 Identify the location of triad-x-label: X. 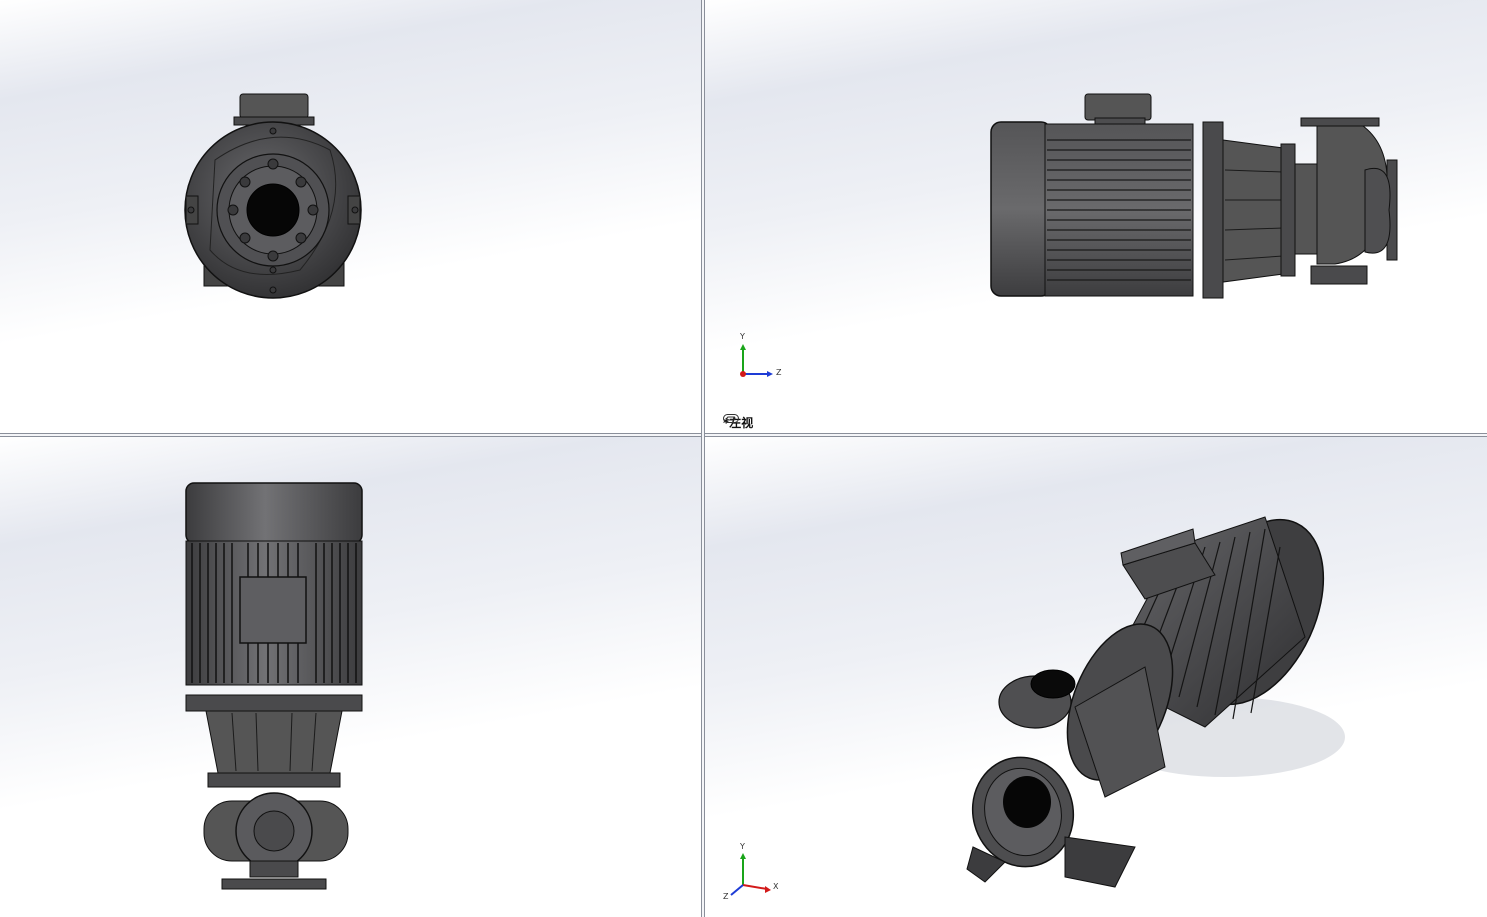
(776, 886).